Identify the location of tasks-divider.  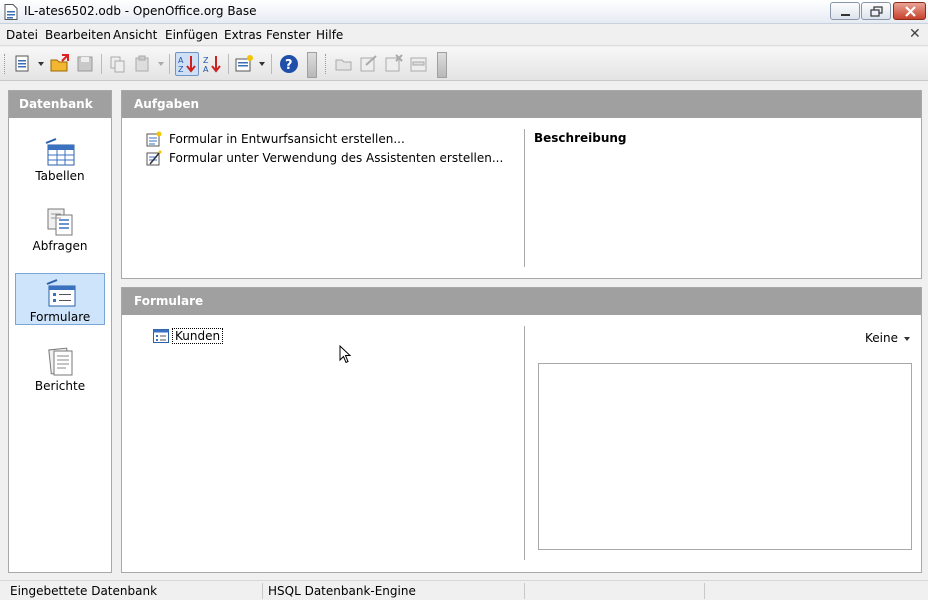
(524, 198).